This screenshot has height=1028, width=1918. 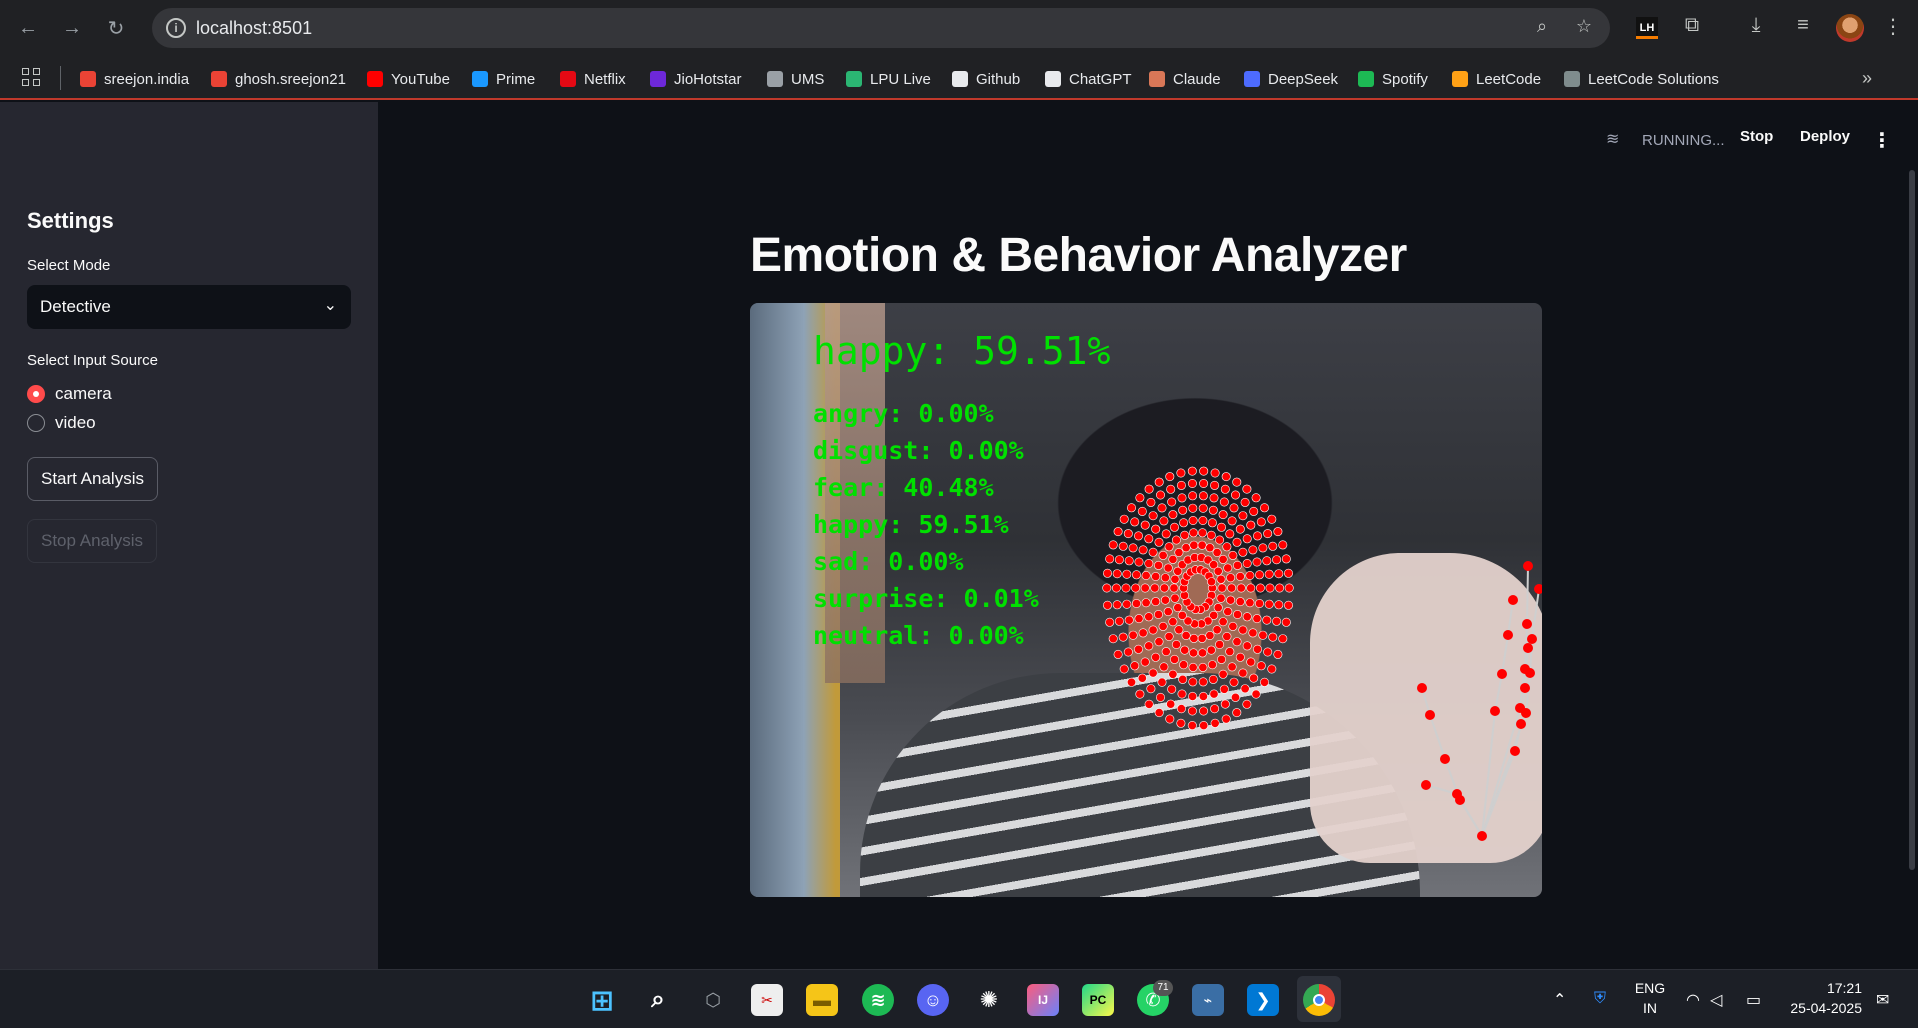 What do you see at coordinates (1803, 28) in the screenshot?
I see `media-control-icon: ≡` at bounding box center [1803, 28].